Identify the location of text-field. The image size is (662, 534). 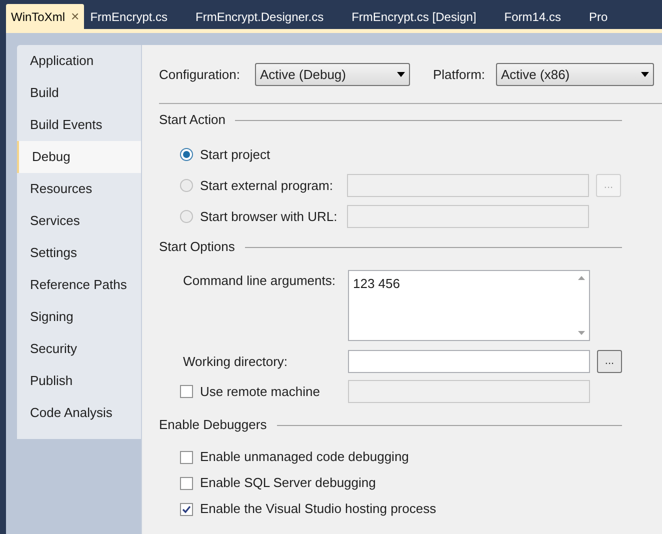
(469, 361).